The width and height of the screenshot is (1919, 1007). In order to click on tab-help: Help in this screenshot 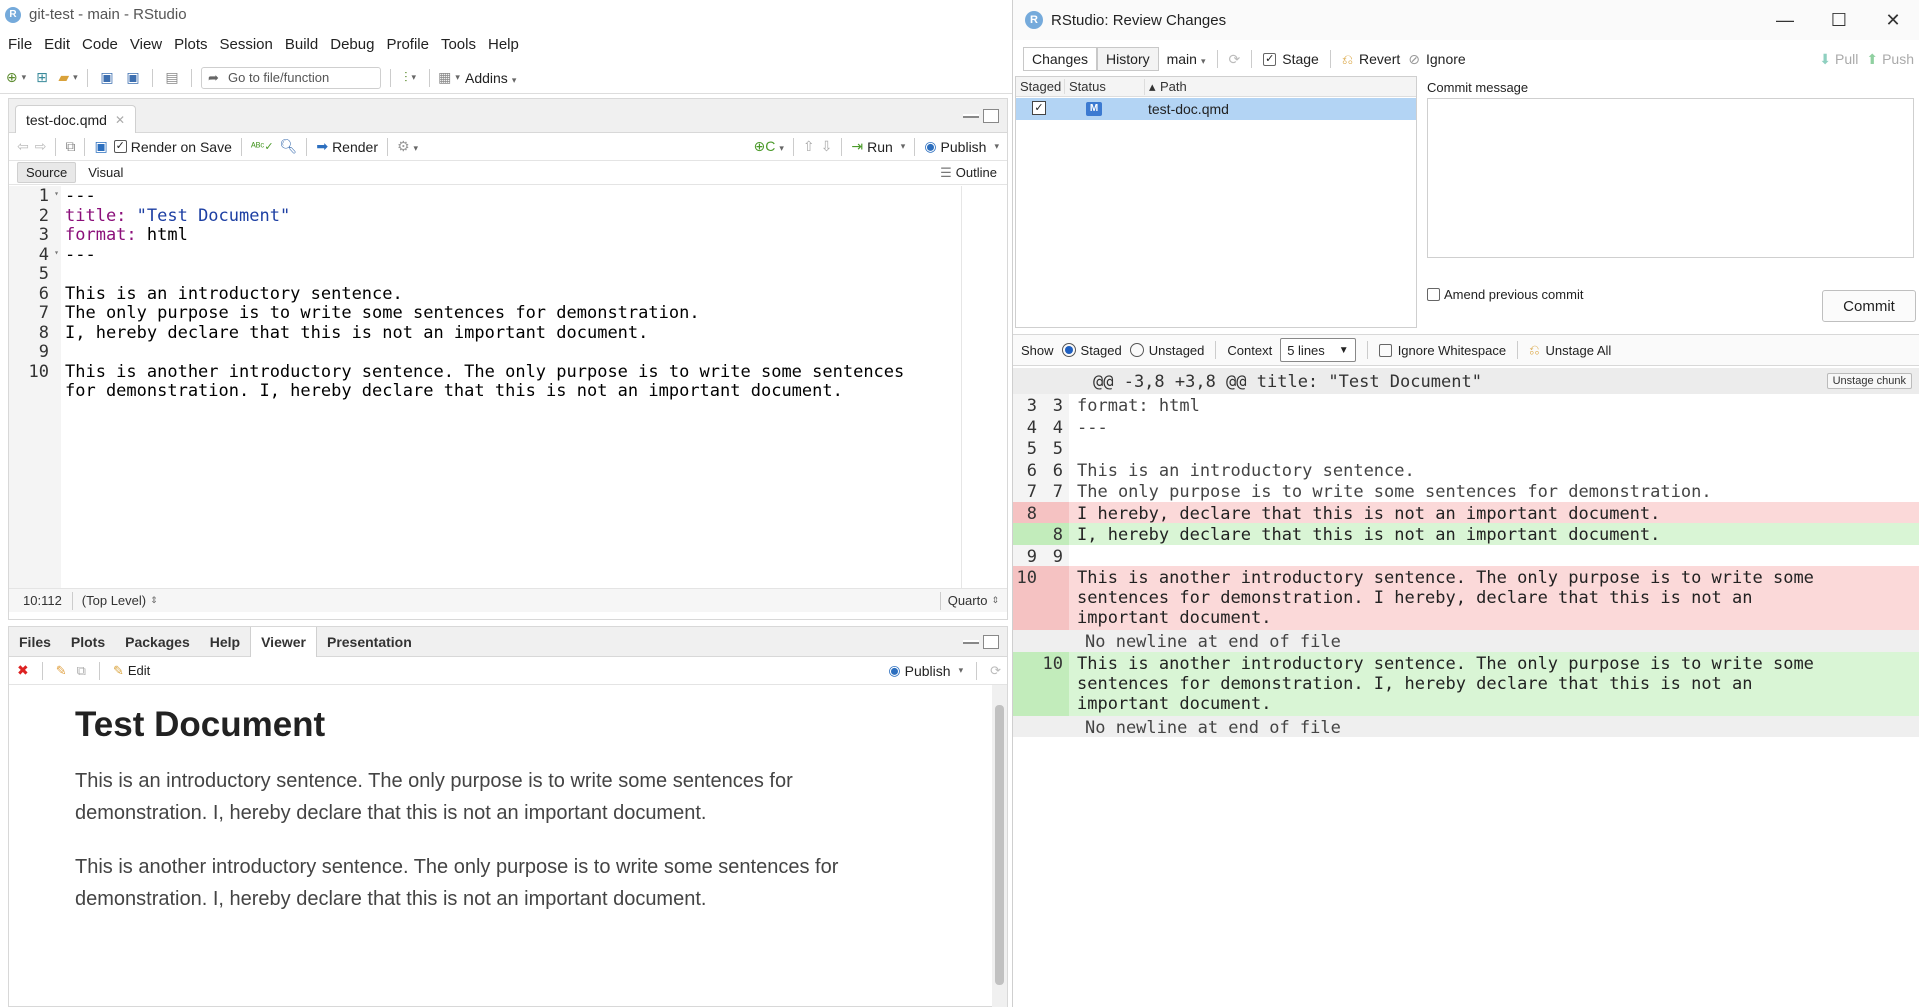, I will do `click(225, 642)`.